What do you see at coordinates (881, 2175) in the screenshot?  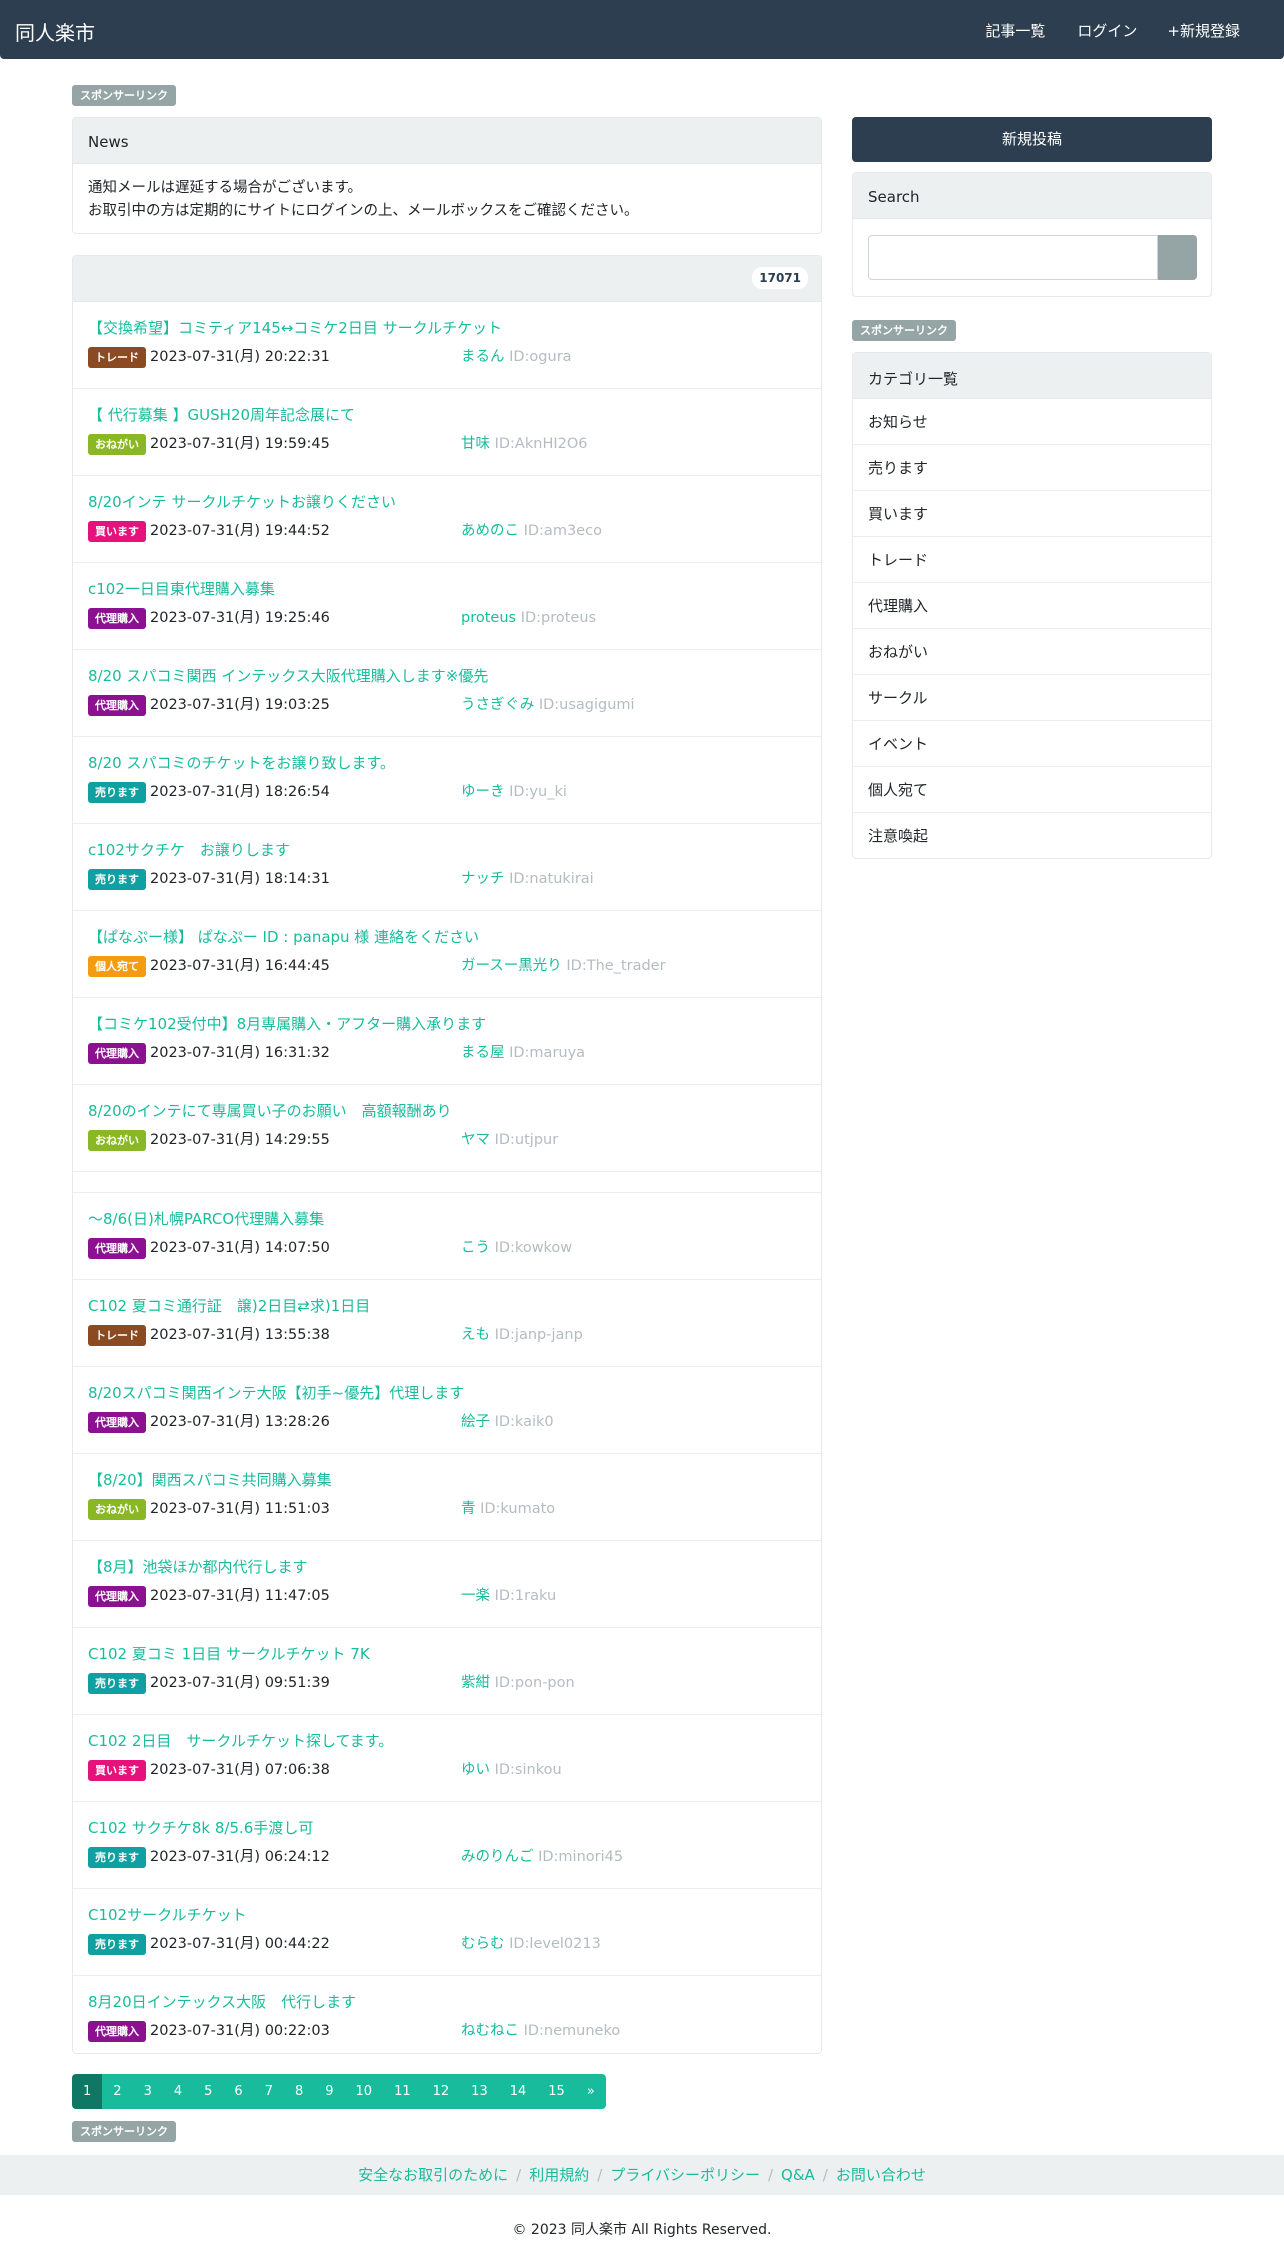 I see `footer-link: お問い合わせ` at bounding box center [881, 2175].